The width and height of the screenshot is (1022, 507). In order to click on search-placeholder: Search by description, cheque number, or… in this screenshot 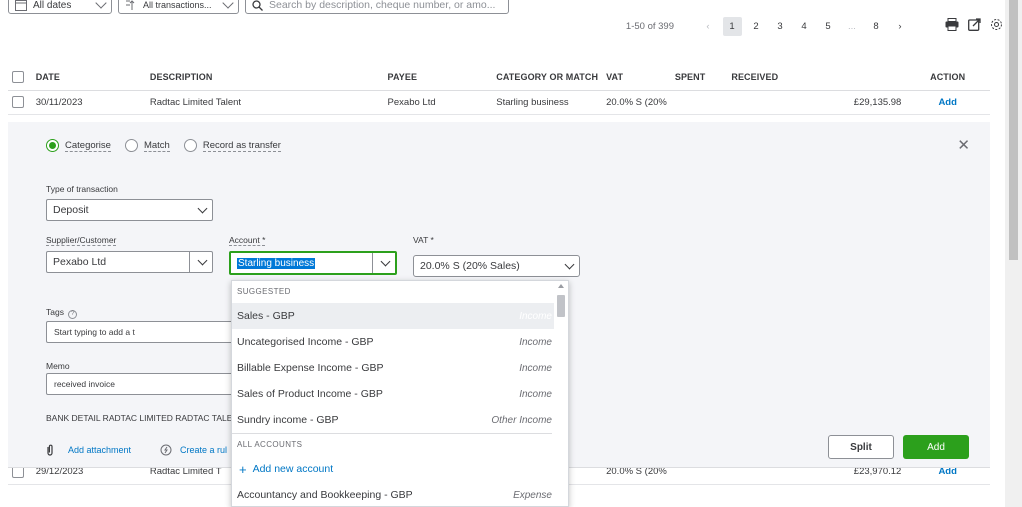, I will do `click(382, 5)`.